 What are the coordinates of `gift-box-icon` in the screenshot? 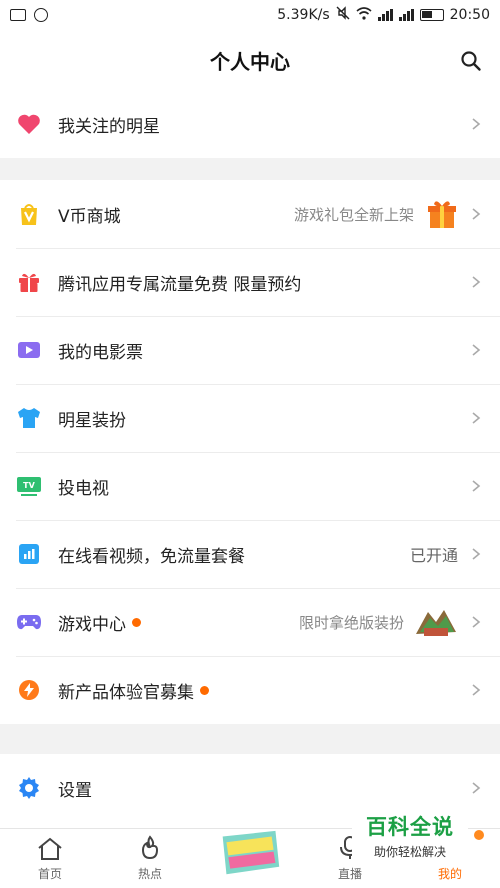 It's located at (29, 282).